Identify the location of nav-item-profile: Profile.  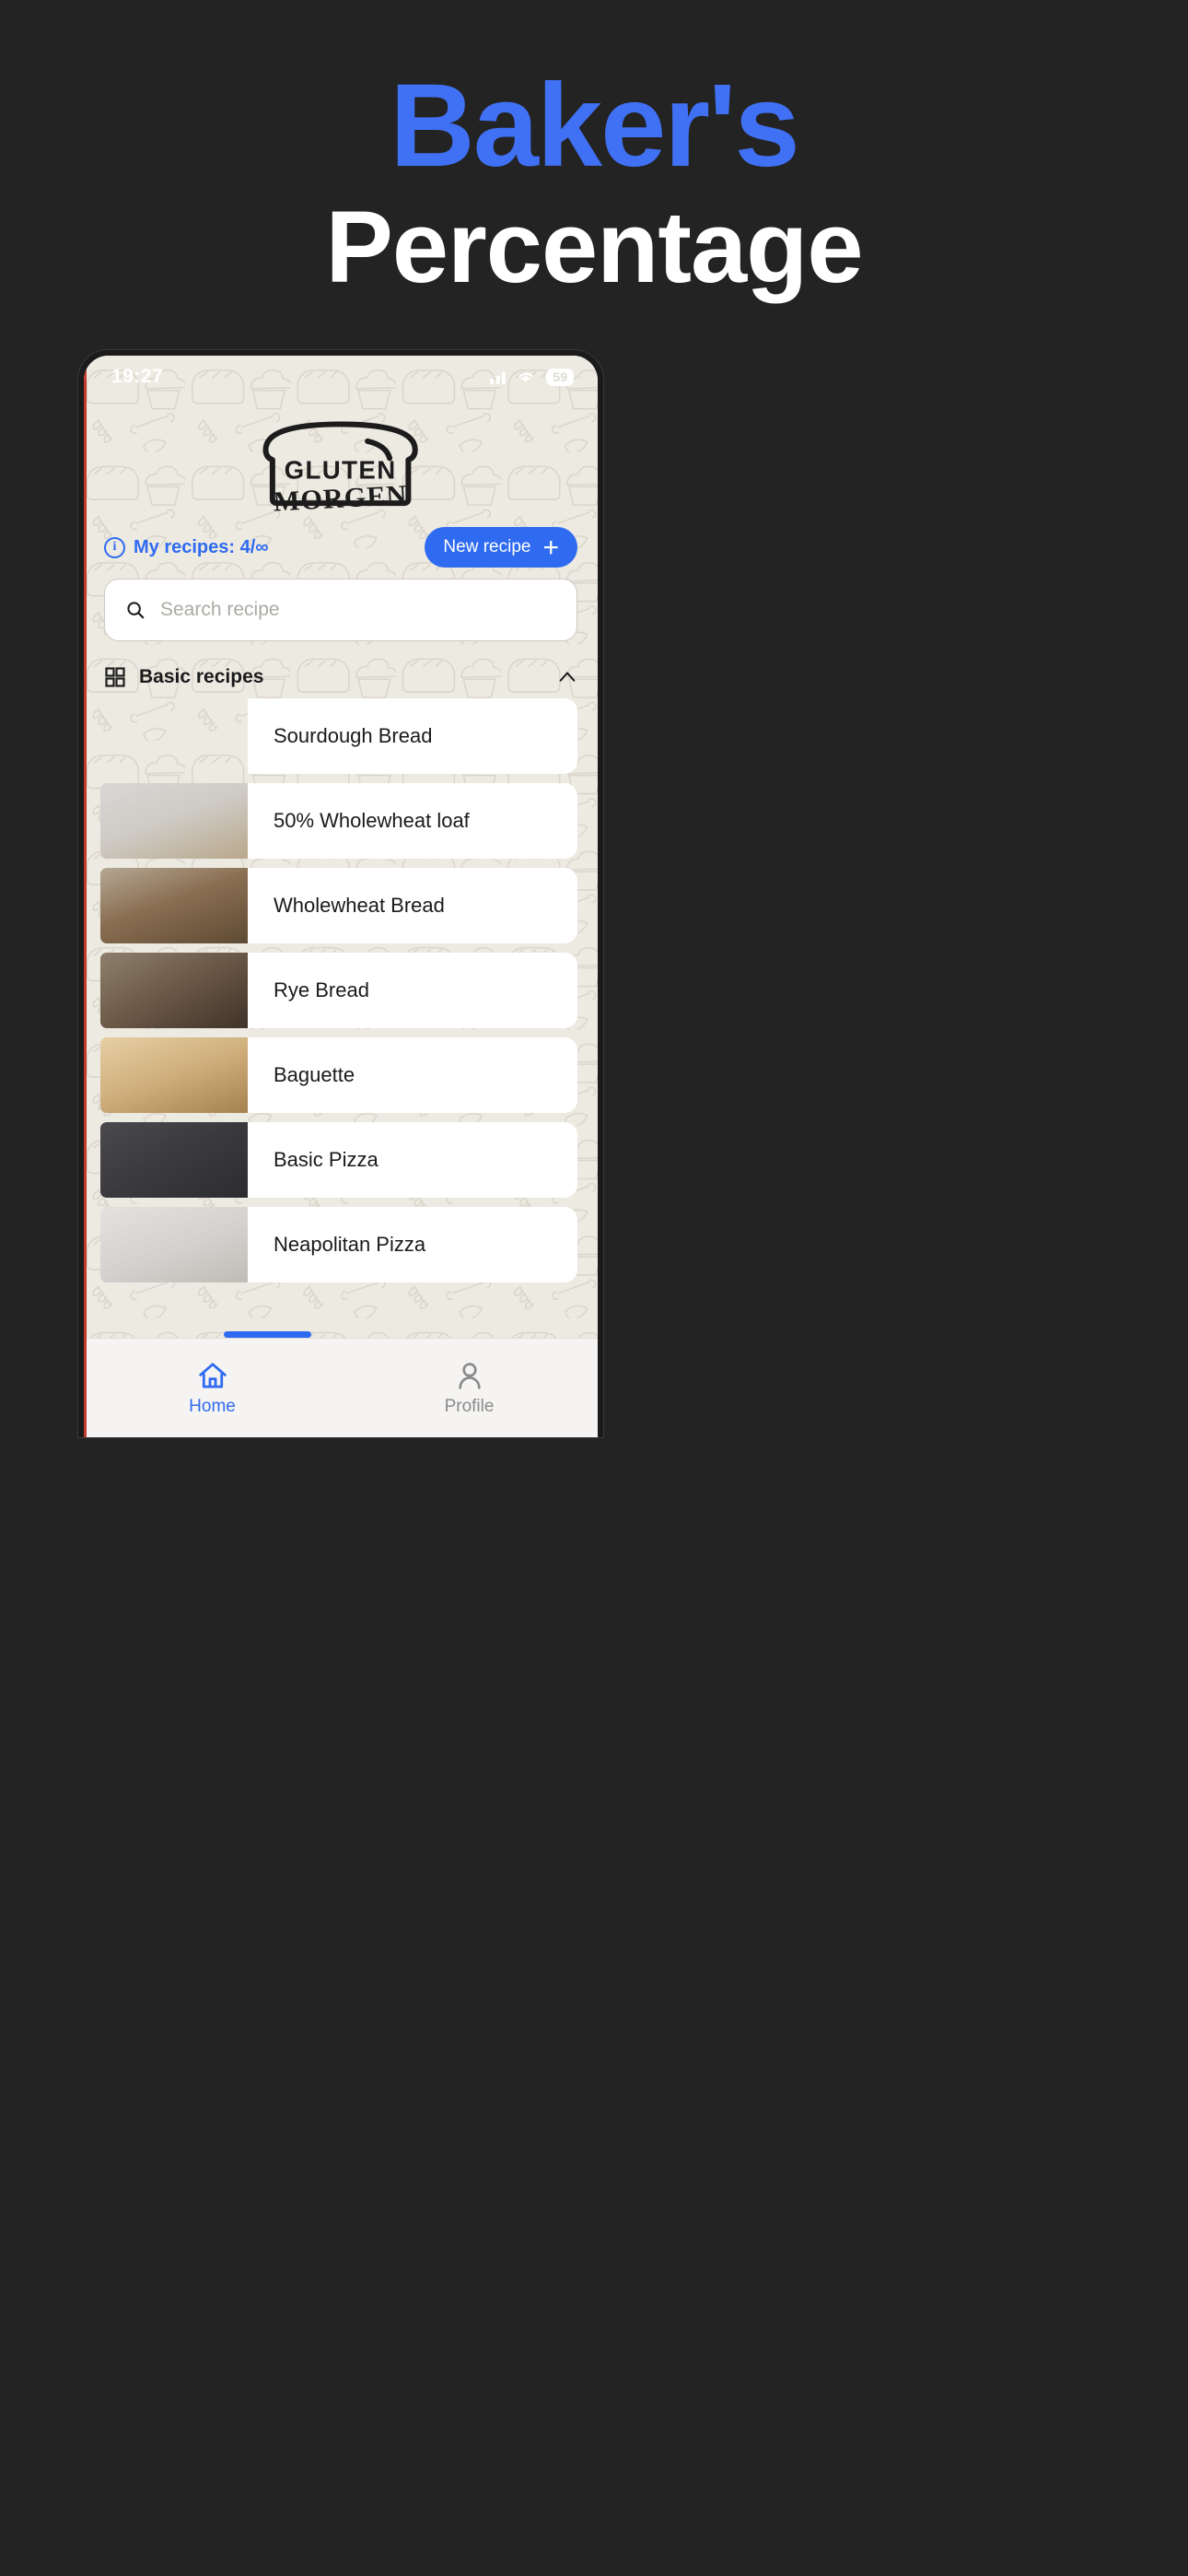
(469, 1388).